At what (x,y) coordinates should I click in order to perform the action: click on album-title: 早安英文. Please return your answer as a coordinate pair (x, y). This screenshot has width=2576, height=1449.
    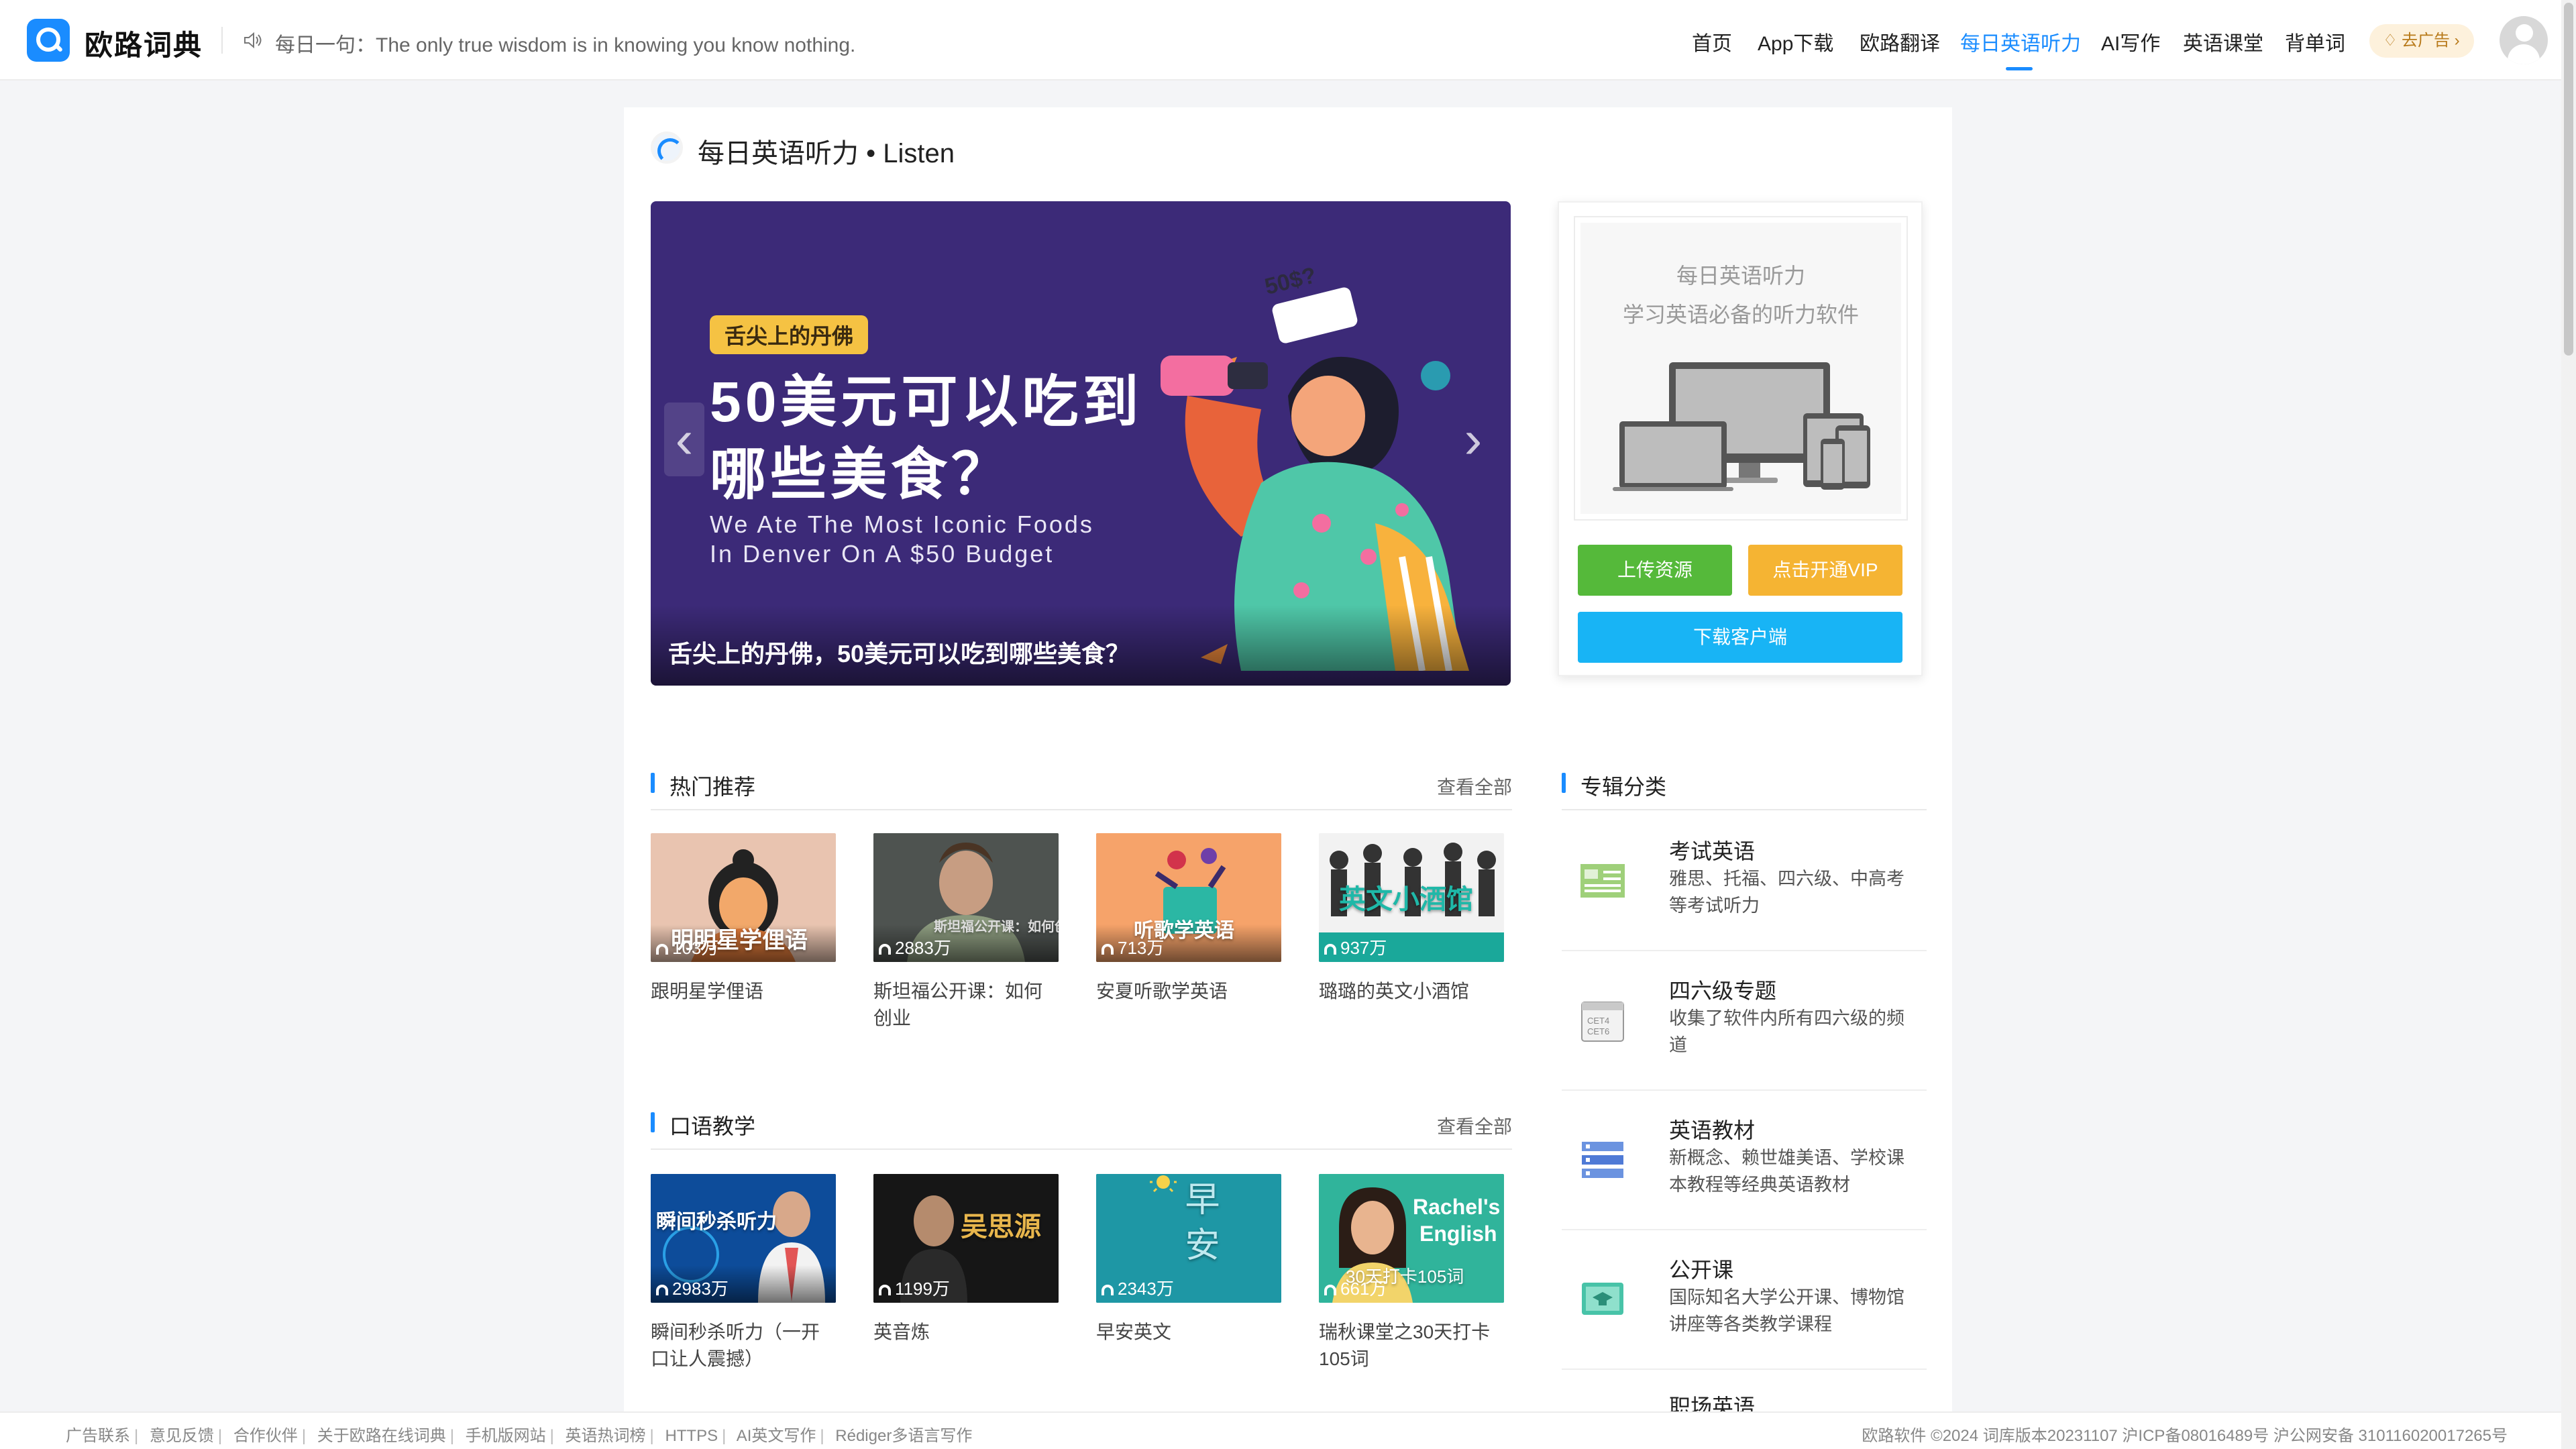
    Looking at the image, I should click on (1188, 1332).